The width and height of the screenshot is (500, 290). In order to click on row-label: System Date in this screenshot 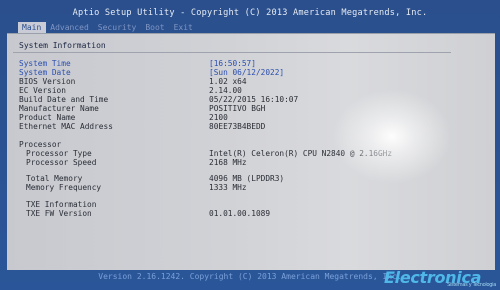, I will do `click(45, 72)`.